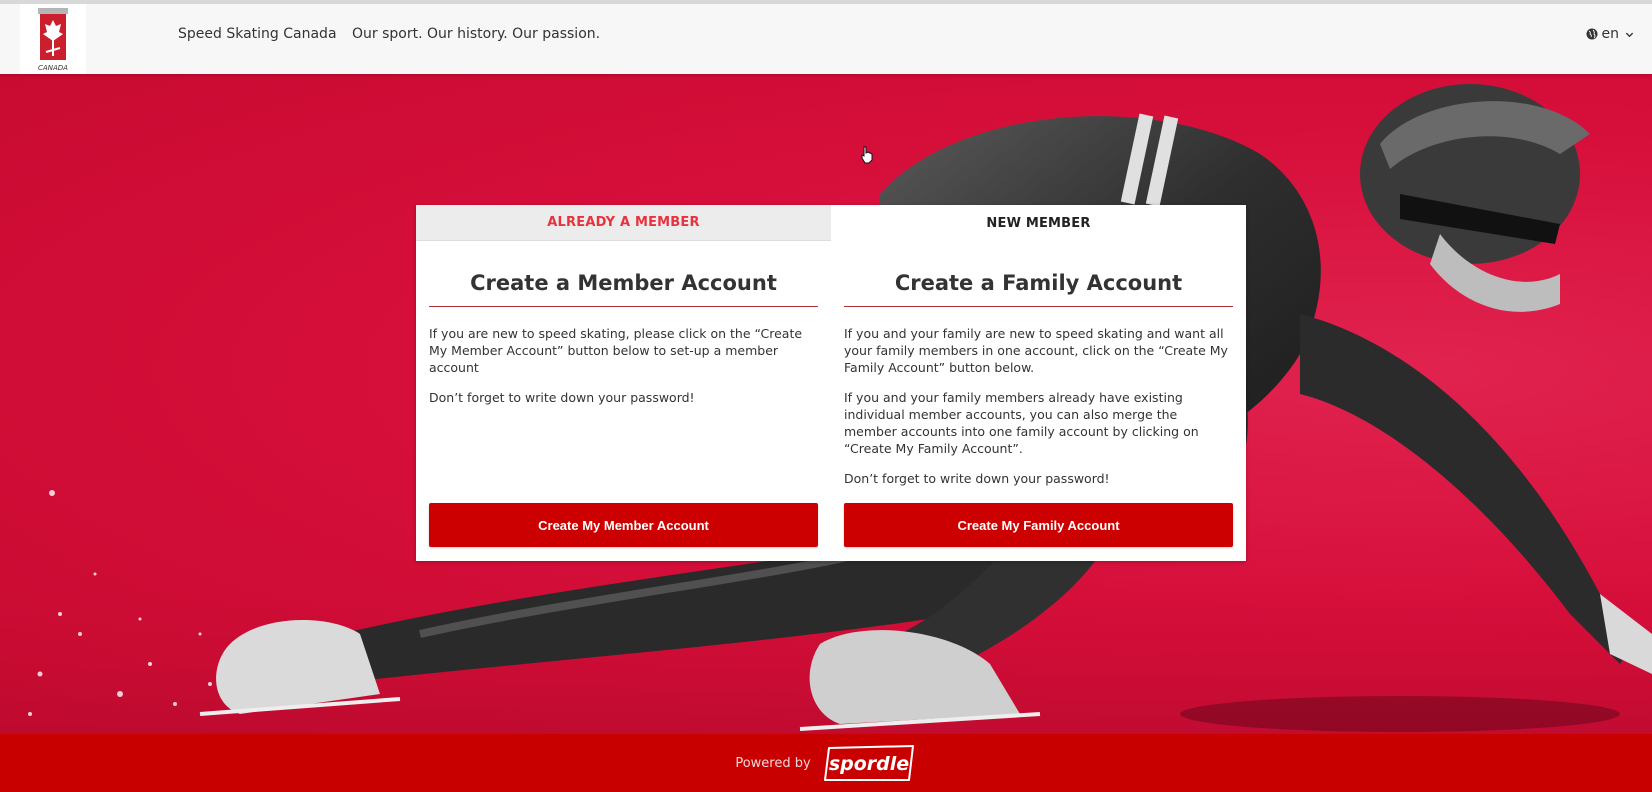 Image resolution: width=1652 pixels, height=792 pixels. I want to click on footer: Powered by spordle, so click(826, 763).